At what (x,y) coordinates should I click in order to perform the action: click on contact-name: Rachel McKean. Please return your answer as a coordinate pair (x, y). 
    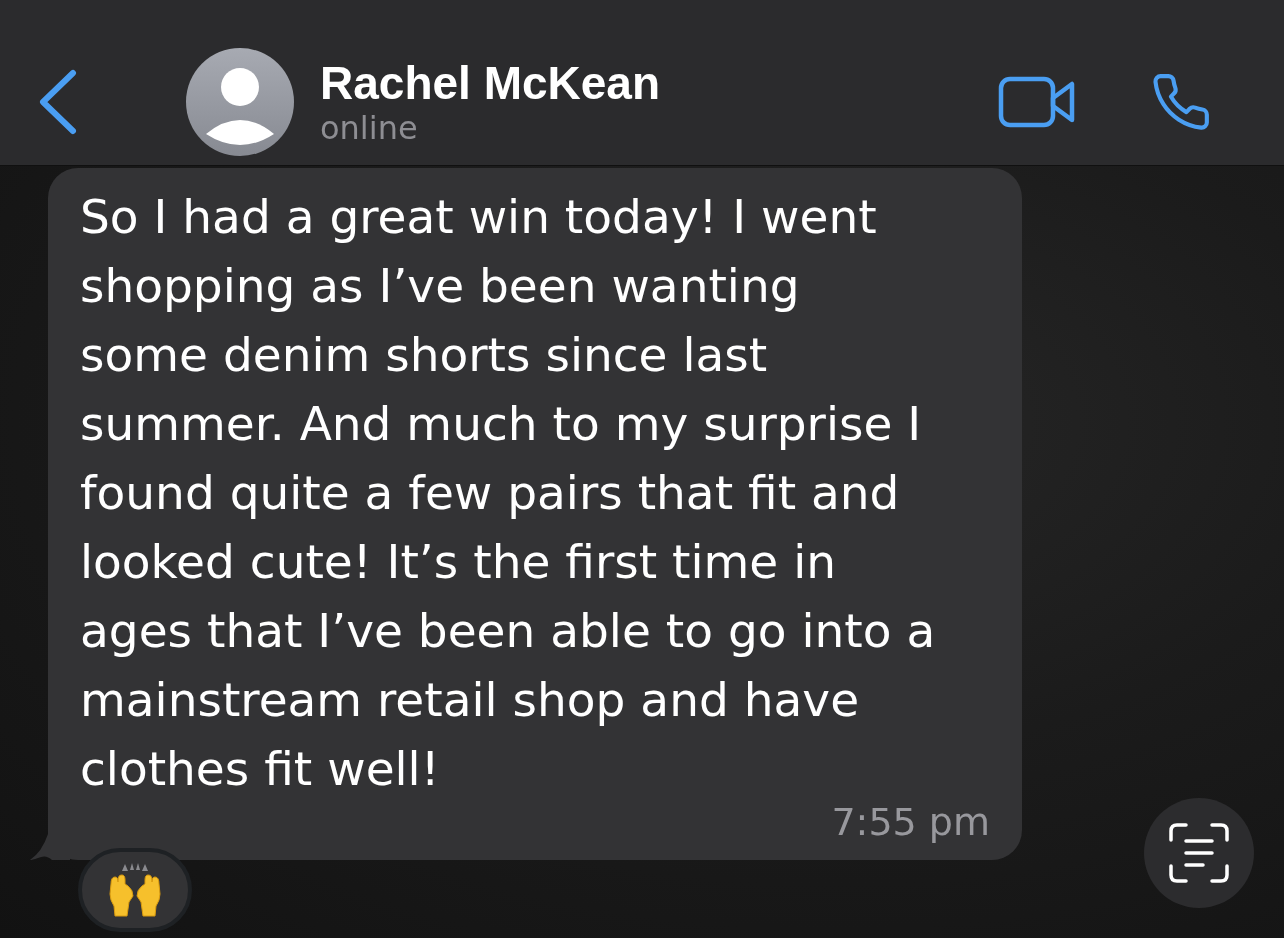
    Looking at the image, I should click on (490, 82).